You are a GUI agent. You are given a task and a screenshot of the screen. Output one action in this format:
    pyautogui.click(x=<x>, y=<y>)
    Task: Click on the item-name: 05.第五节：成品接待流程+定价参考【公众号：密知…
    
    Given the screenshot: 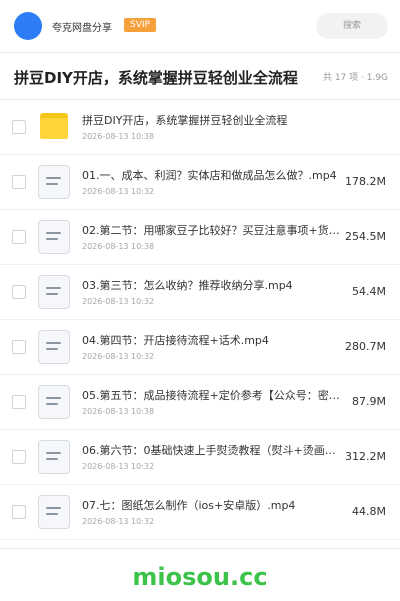 What is the action you would take?
    pyautogui.click(x=212, y=395)
    